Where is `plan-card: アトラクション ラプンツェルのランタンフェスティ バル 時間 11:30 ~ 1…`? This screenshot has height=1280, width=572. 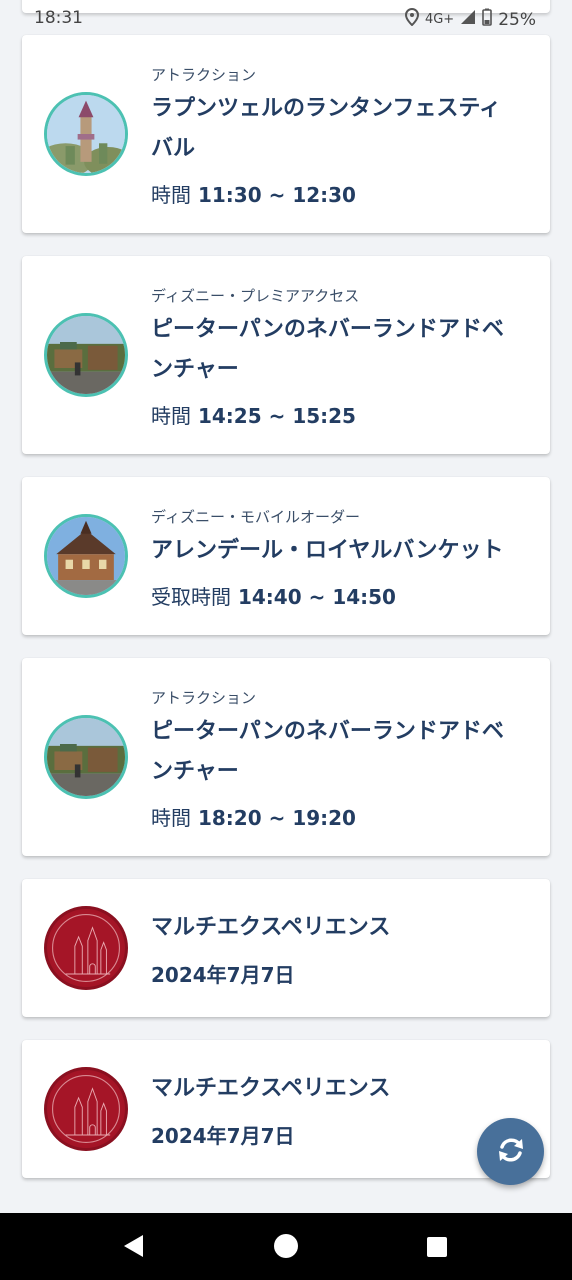
plan-card: アトラクション ラプンツェルのランタンフェスティ バル 時間 11:30 ~ 1… is located at coordinates (286, 134).